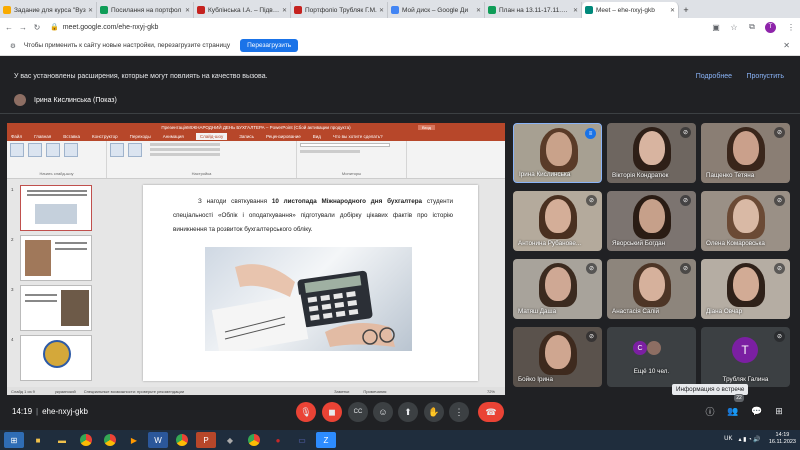 This screenshot has width=800, height=450. What do you see at coordinates (358, 412) in the screenshot?
I see `captions-button: CC` at bounding box center [358, 412].